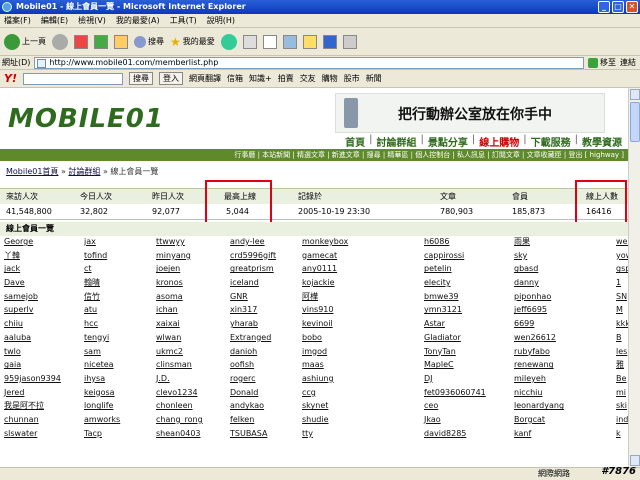 This screenshot has height=480, width=640. What do you see at coordinates (60, 41) in the screenshot?
I see `forward-button` at bounding box center [60, 41].